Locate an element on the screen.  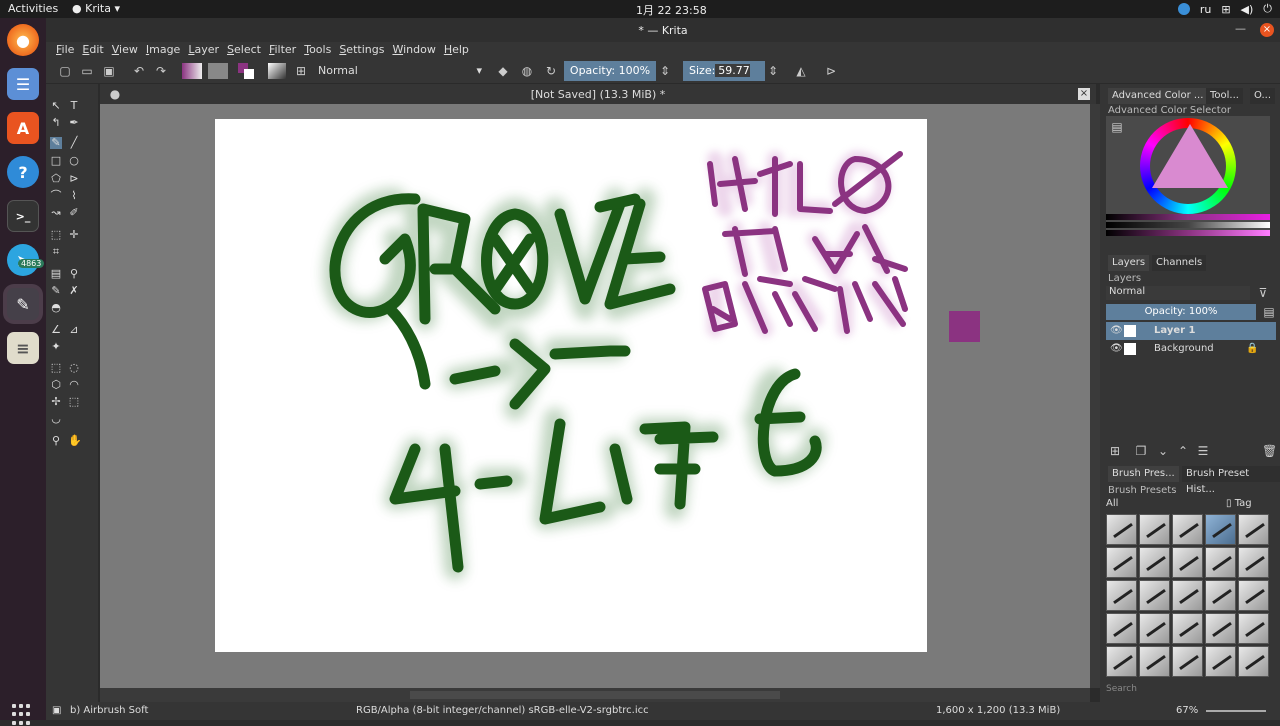
workspace-icon: ⊞ is located at coordinates (301, 71).